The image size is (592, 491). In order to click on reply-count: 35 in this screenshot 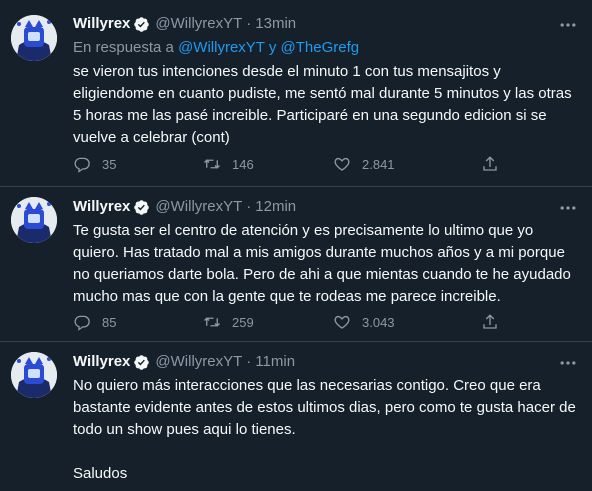, I will do `click(109, 164)`.